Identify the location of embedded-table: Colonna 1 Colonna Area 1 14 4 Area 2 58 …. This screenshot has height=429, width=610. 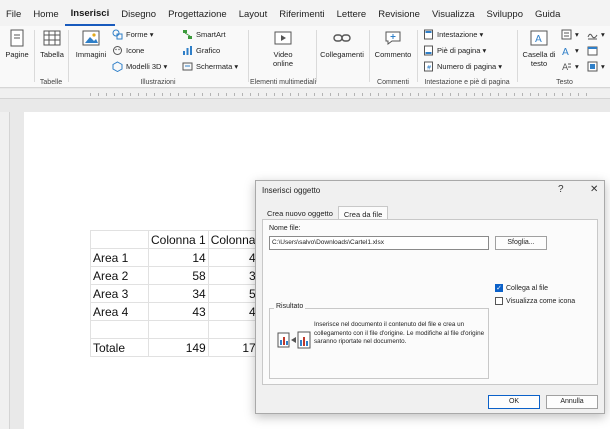
(174, 293).